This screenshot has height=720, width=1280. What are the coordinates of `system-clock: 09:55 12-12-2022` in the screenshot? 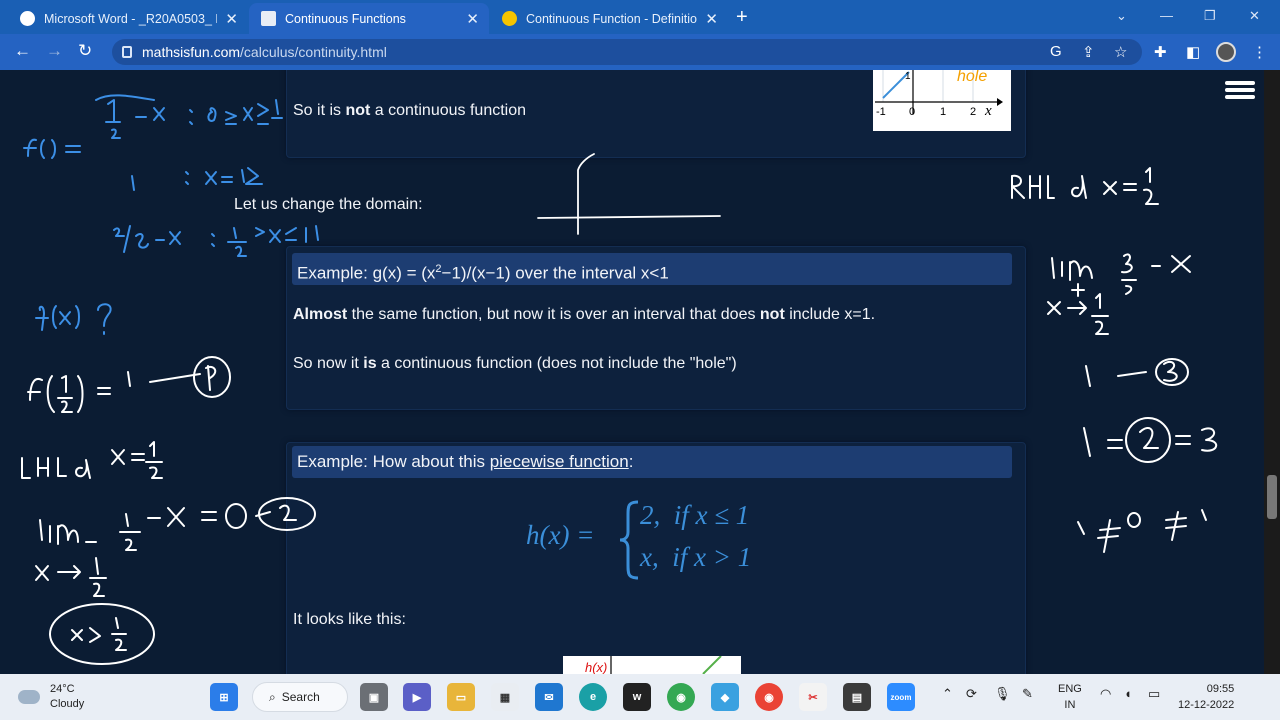 It's located at (1206, 697).